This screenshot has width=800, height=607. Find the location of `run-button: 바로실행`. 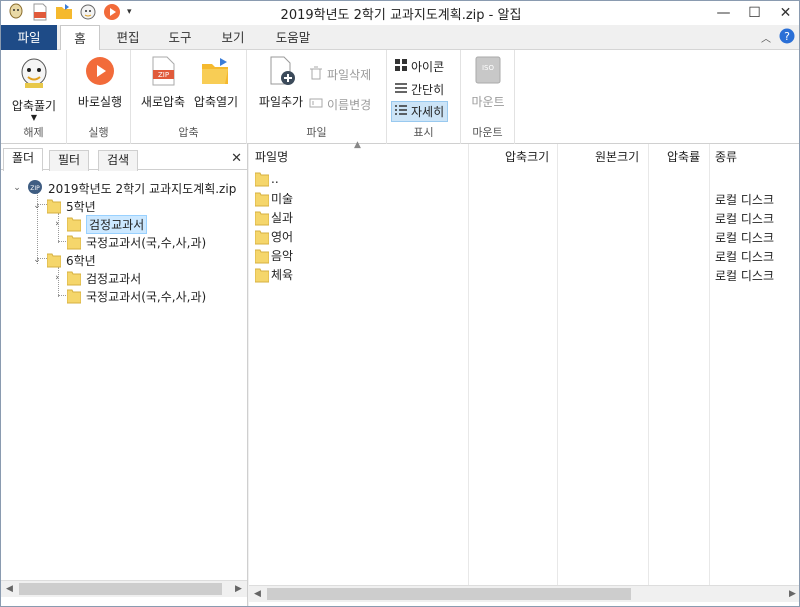

run-button: 바로실행 is located at coordinates (100, 83).